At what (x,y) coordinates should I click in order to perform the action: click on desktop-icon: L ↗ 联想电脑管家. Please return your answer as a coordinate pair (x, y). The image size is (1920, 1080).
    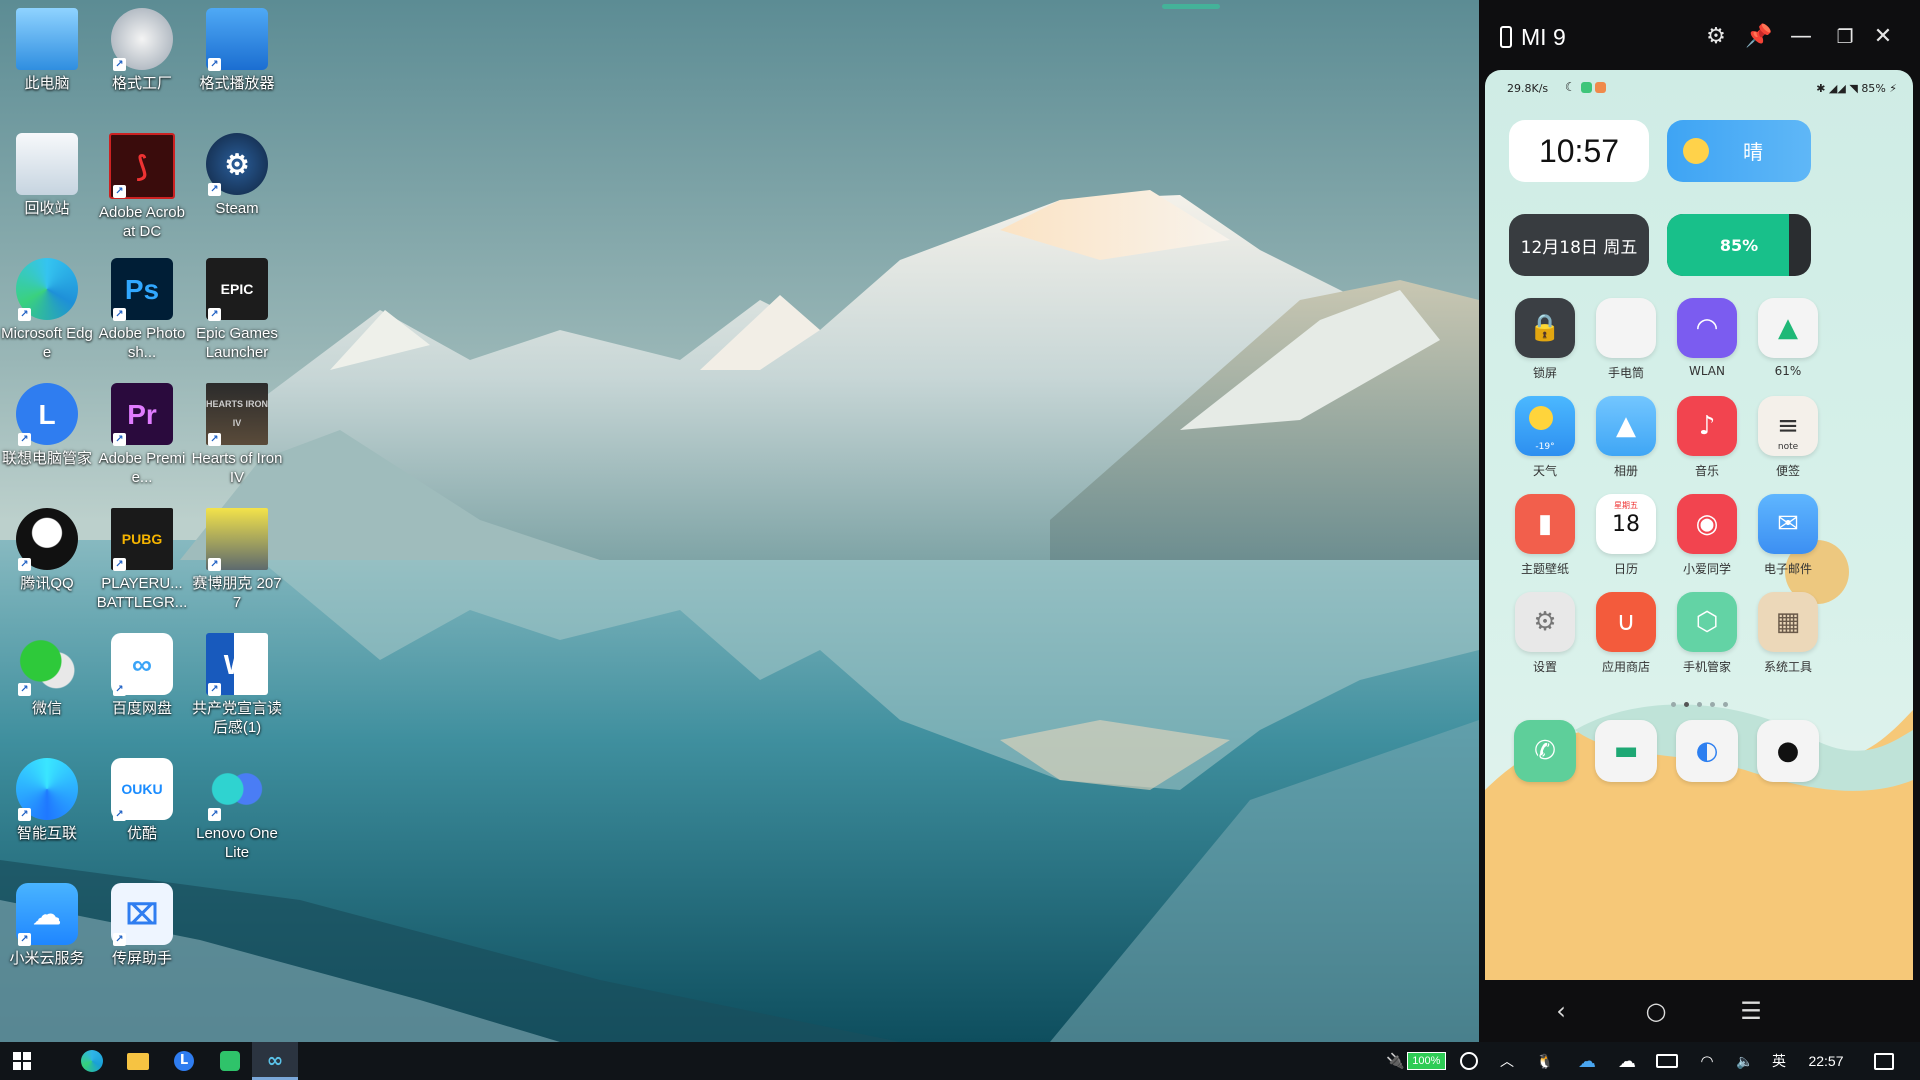
    Looking at the image, I should click on (47, 425).